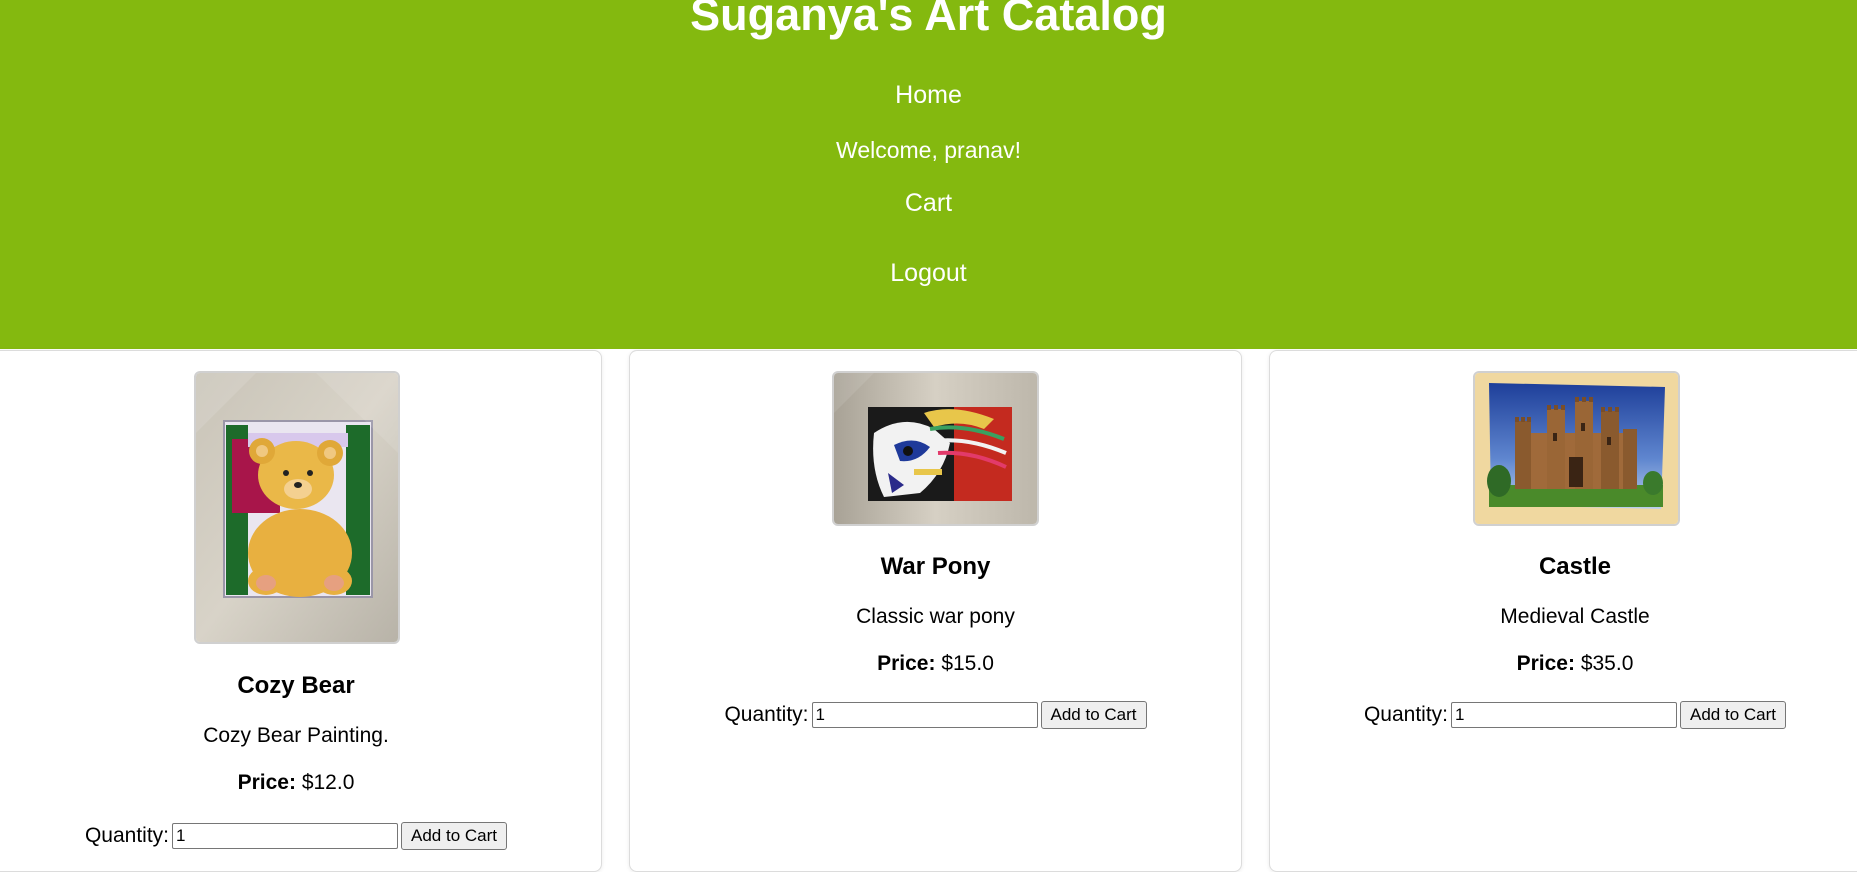 The width and height of the screenshot is (1857, 872). I want to click on price-value: $35.0, so click(1607, 663).